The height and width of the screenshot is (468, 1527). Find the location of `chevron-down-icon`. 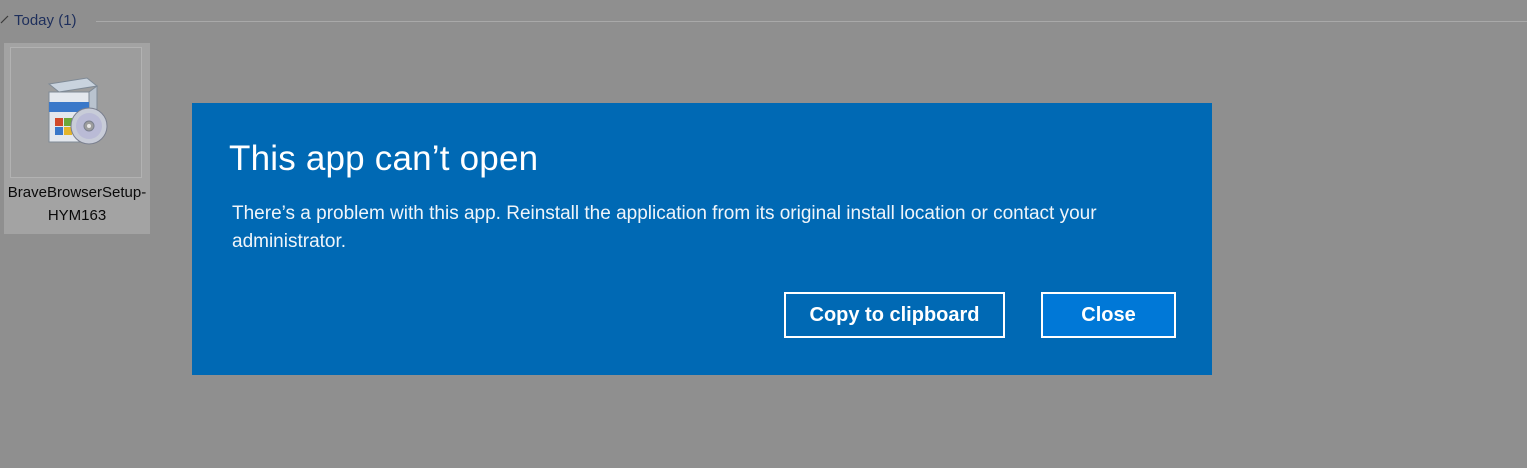

chevron-down-icon is located at coordinates (5, 20).